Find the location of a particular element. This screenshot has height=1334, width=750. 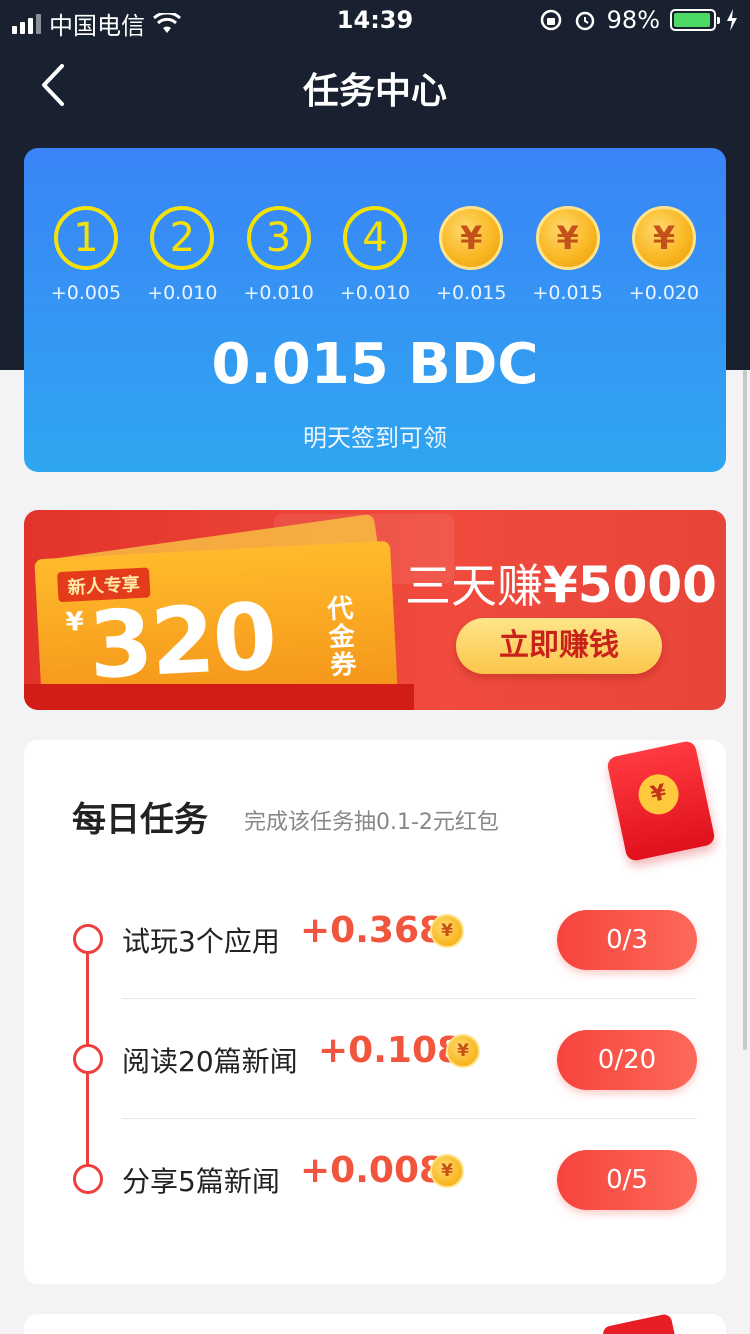

red-packet-coin: ¥ is located at coordinates (658, 794).